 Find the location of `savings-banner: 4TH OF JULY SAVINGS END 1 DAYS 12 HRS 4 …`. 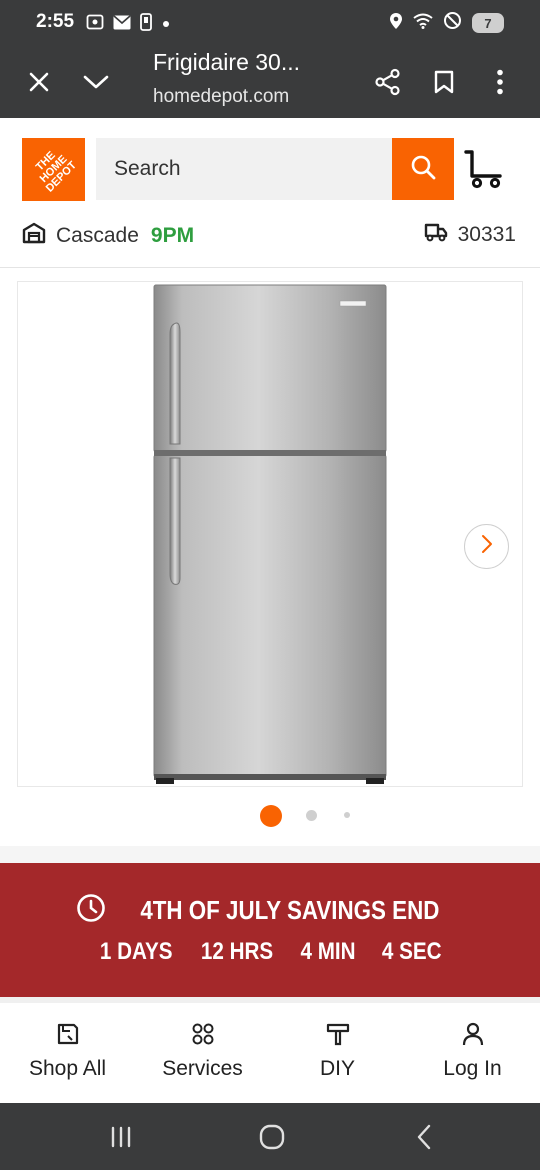

savings-banner: 4TH OF JULY SAVINGS END 1 DAYS 12 HRS 4 … is located at coordinates (270, 930).